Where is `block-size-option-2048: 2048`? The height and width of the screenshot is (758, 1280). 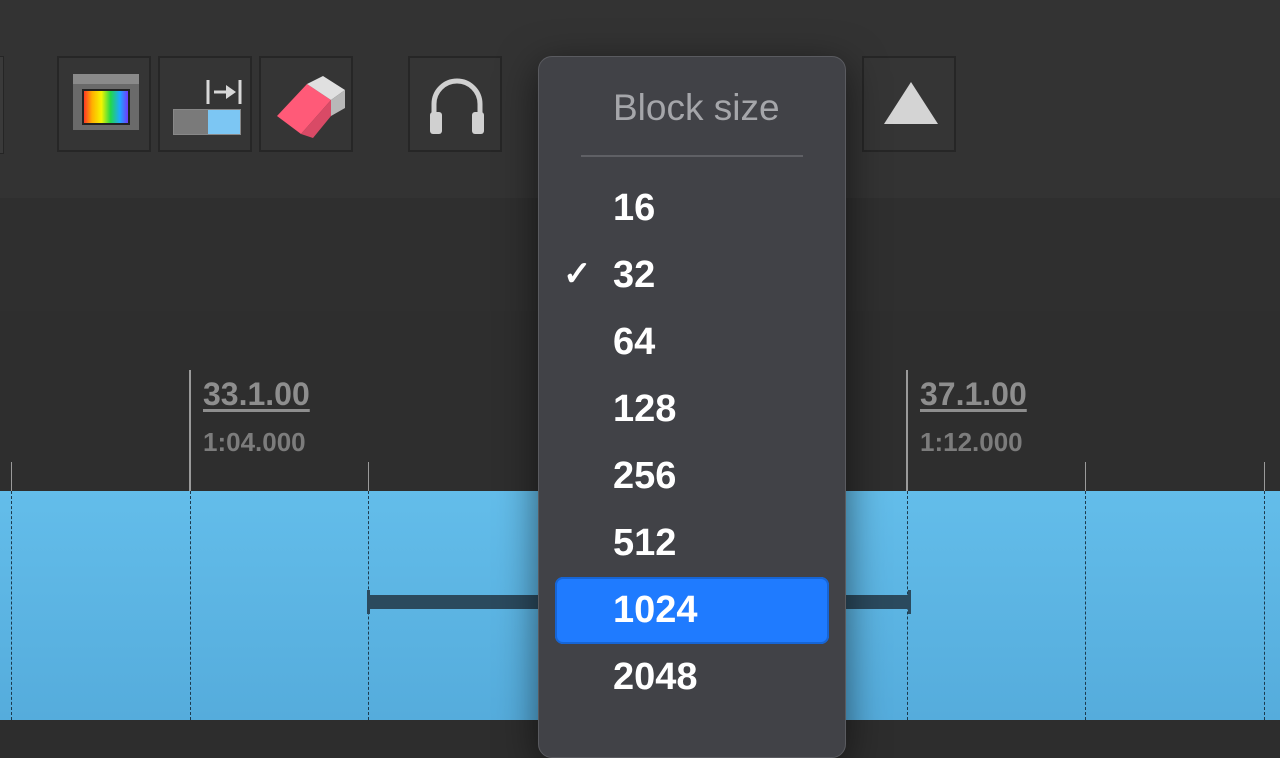
block-size-option-2048: 2048 is located at coordinates (692, 677).